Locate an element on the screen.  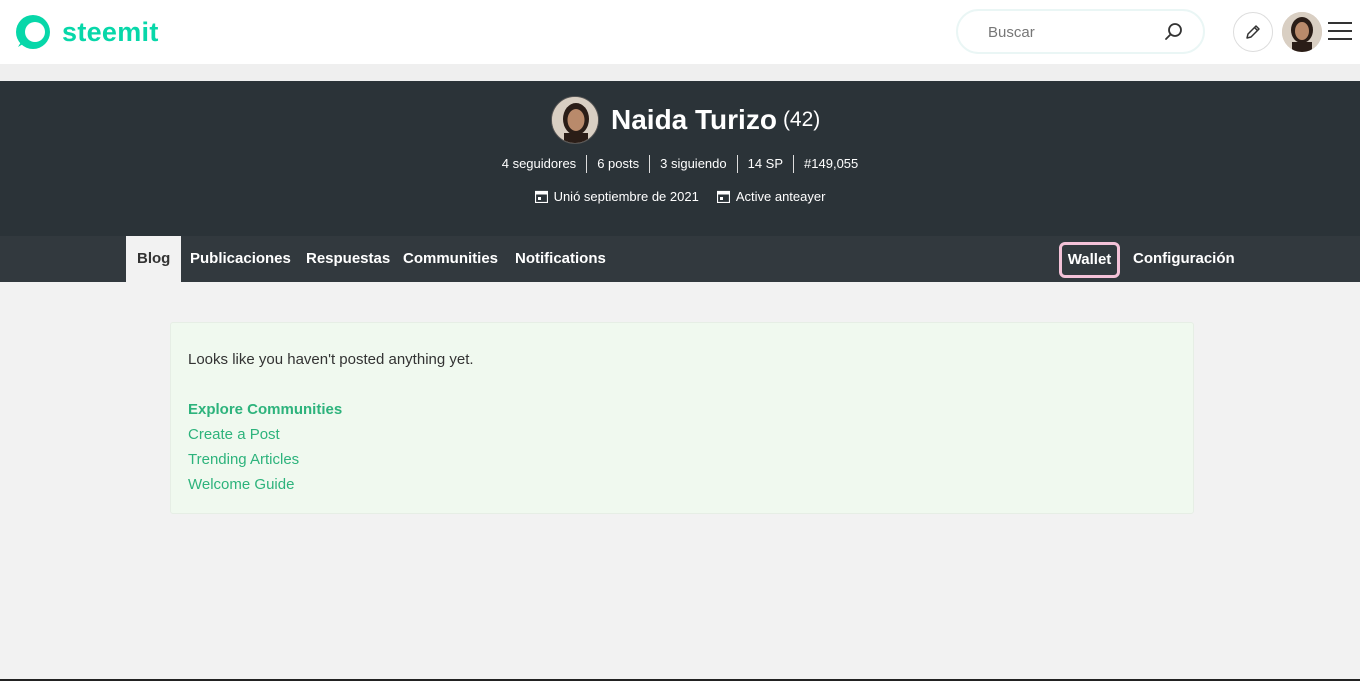
last-active: Active anteayer is located at coordinates (771, 196).